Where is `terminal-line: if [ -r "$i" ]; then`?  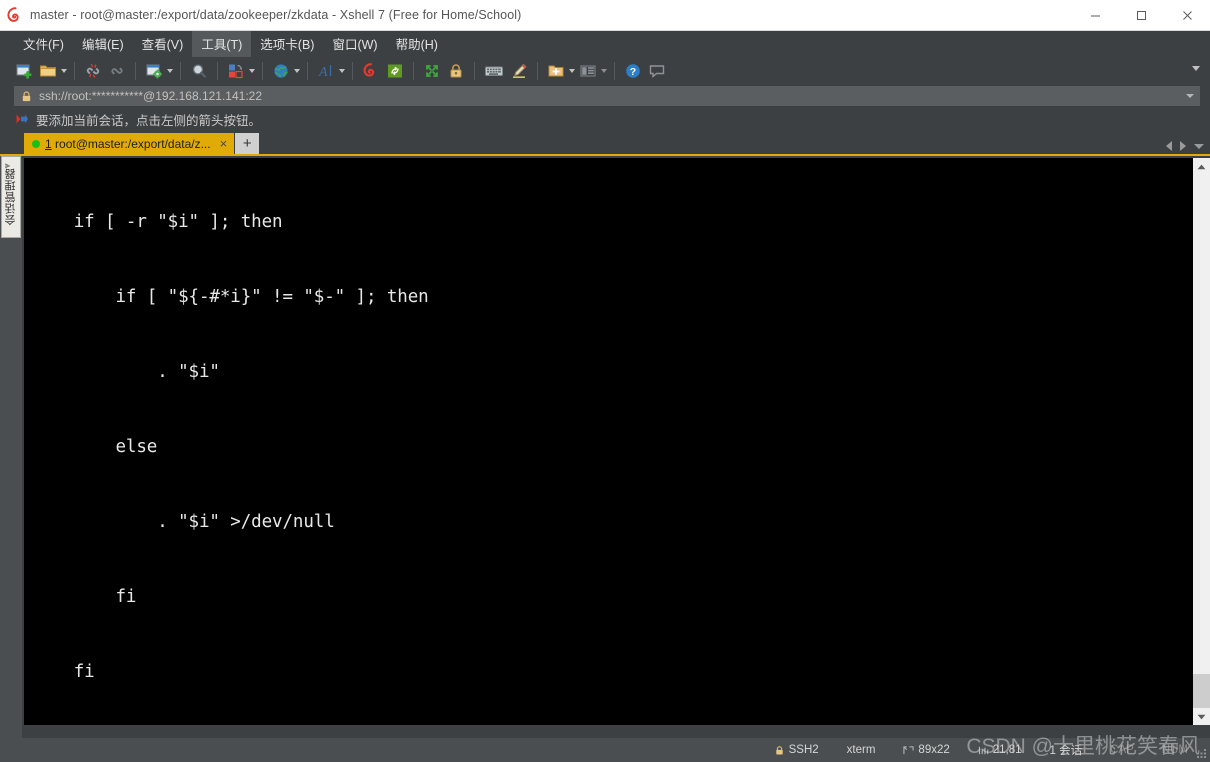 terminal-line: if [ -r "$i" ]; then is located at coordinates (157, 222).